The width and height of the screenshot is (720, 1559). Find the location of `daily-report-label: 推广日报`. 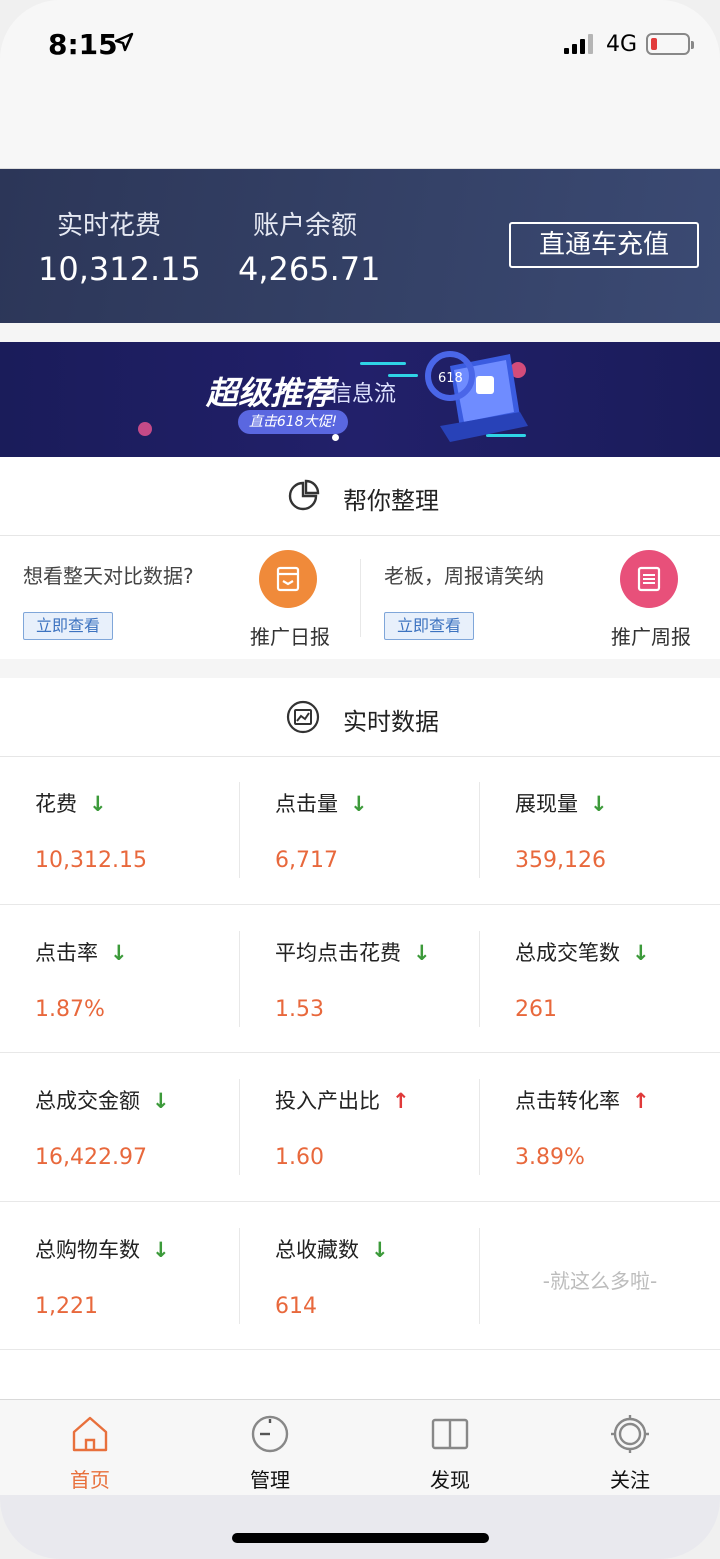

daily-report-label: 推广日报 is located at coordinates (290, 637).